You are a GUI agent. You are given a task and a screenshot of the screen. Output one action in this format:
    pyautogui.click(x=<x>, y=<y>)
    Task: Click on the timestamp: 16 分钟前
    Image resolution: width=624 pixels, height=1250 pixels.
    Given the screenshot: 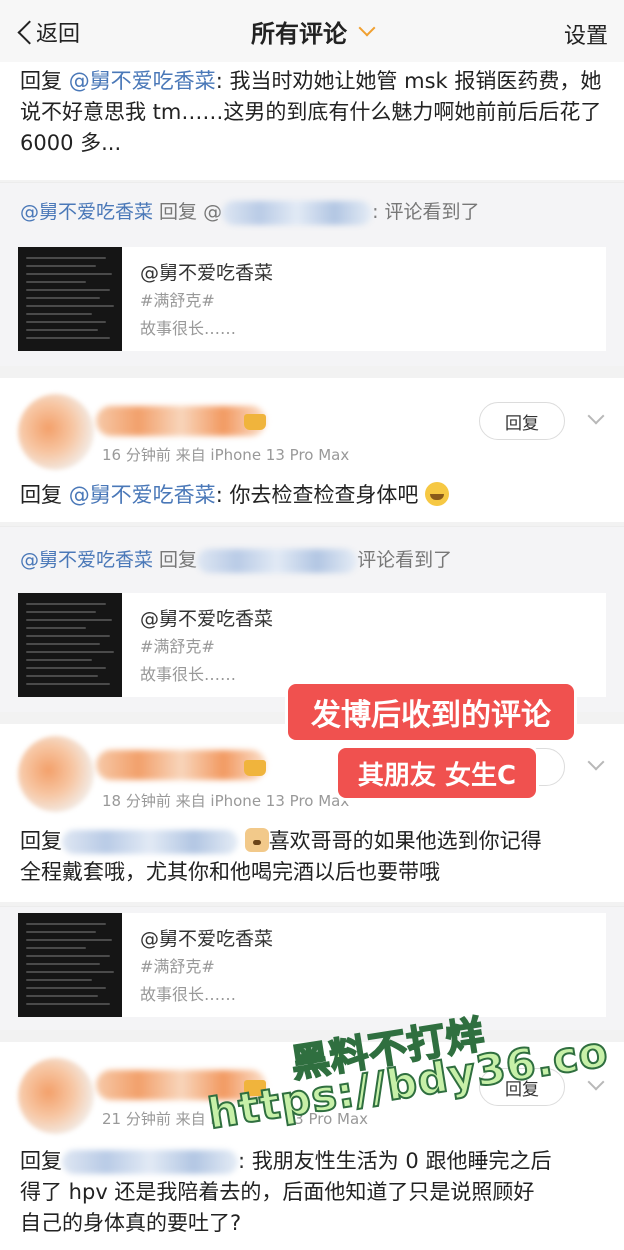 What is the action you would take?
    pyautogui.click(x=136, y=455)
    